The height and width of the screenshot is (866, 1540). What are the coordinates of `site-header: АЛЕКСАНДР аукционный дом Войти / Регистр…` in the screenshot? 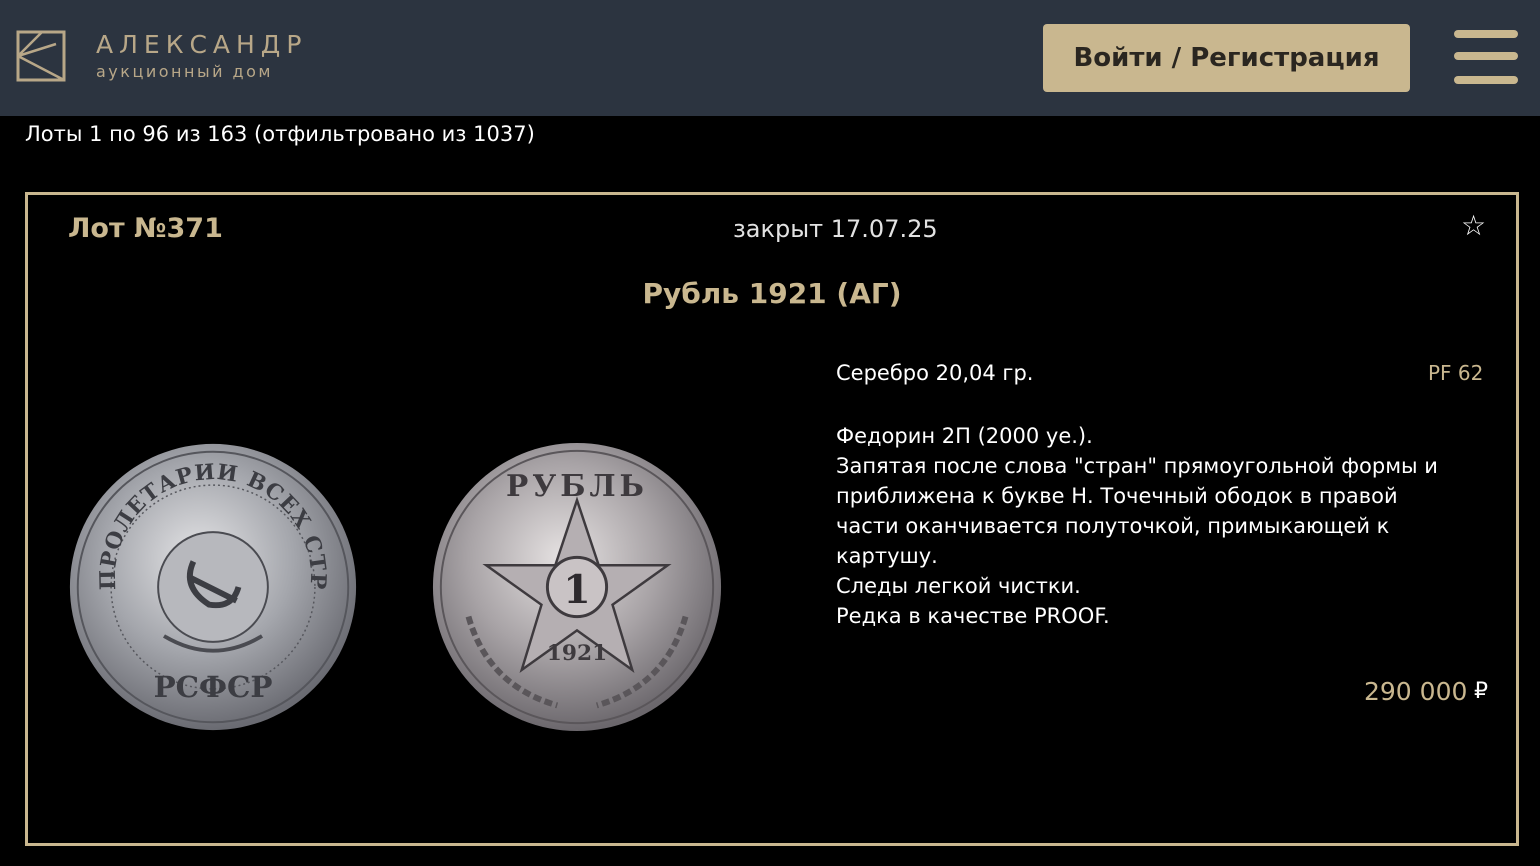 It's located at (770, 58).